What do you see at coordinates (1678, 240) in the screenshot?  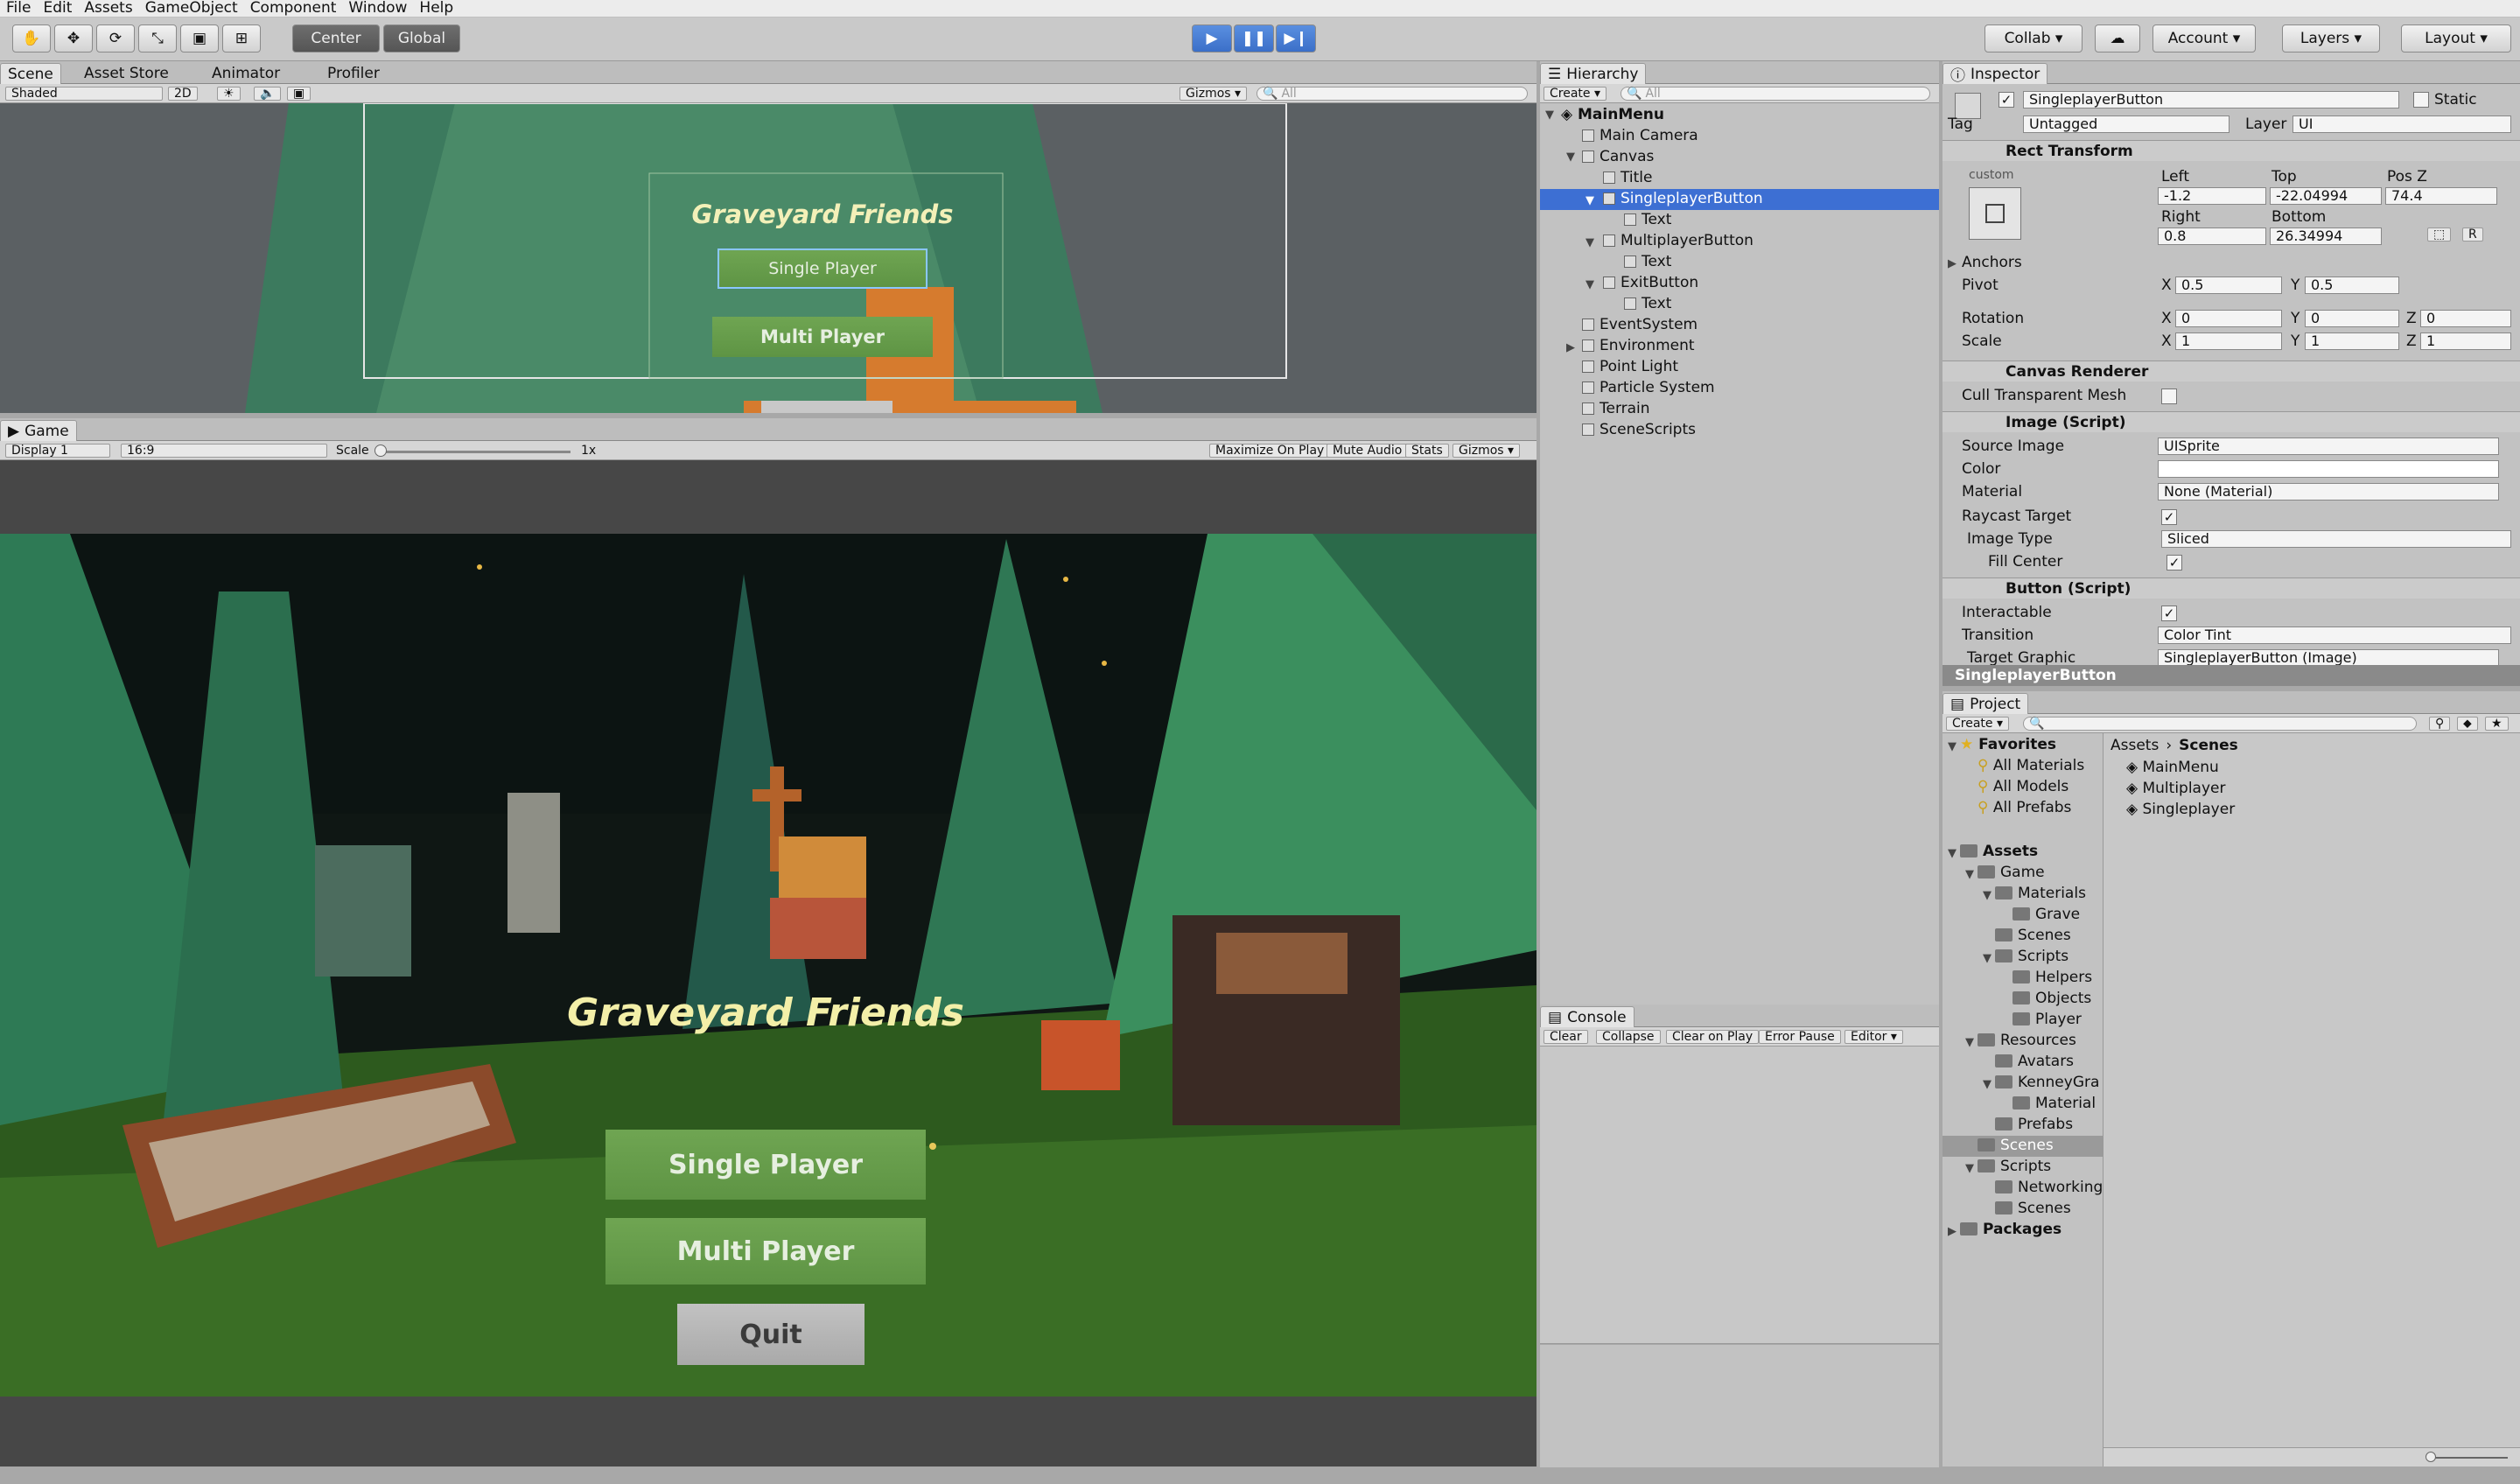 I see `hierarchy-item-multiplayerbutton: MultiplayerButton` at bounding box center [1678, 240].